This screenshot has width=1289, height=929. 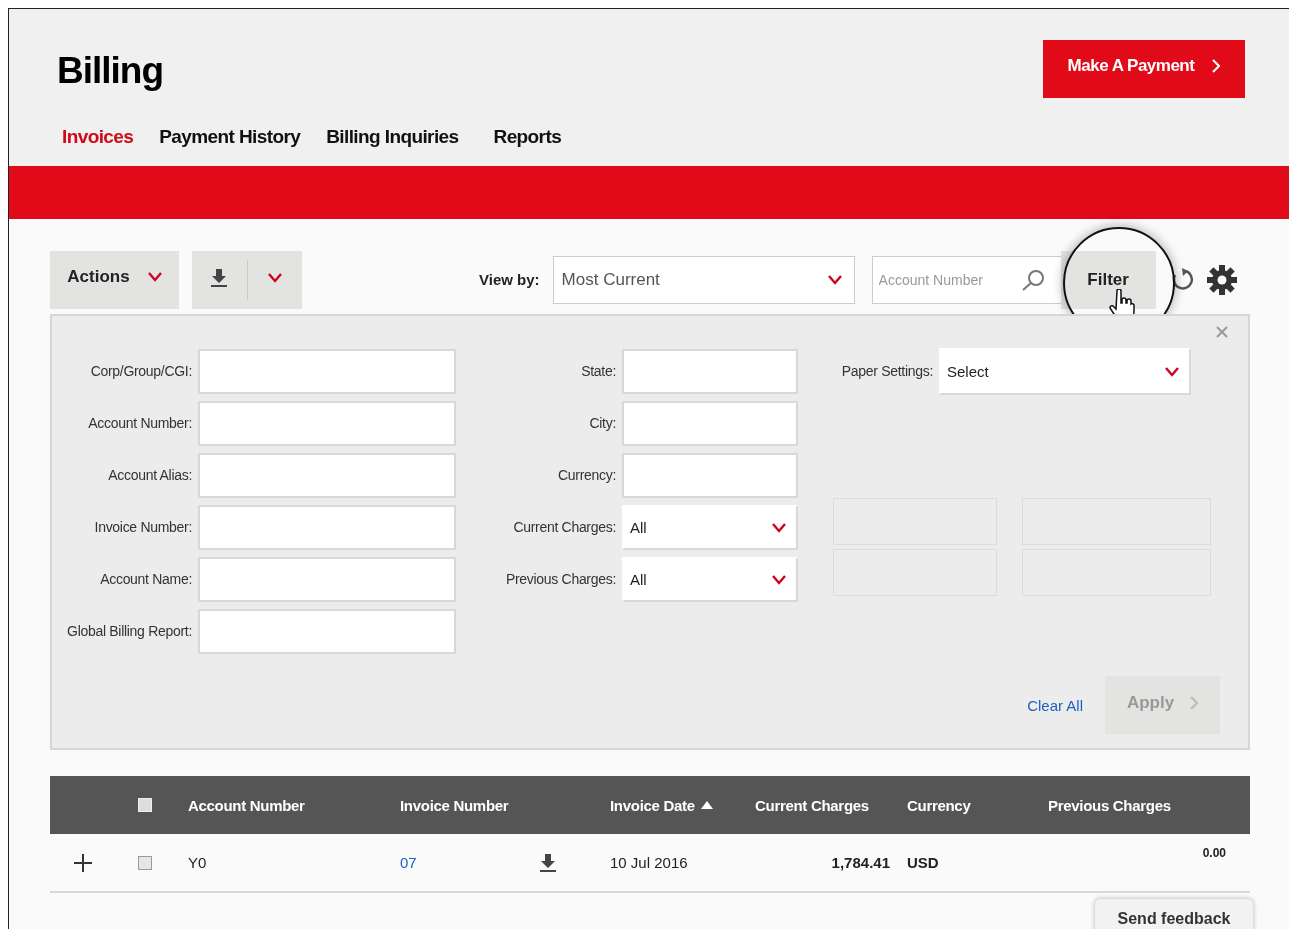 What do you see at coordinates (1055, 705) in the screenshot?
I see `clear-all-link: Clear All` at bounding box center [1055, 705].